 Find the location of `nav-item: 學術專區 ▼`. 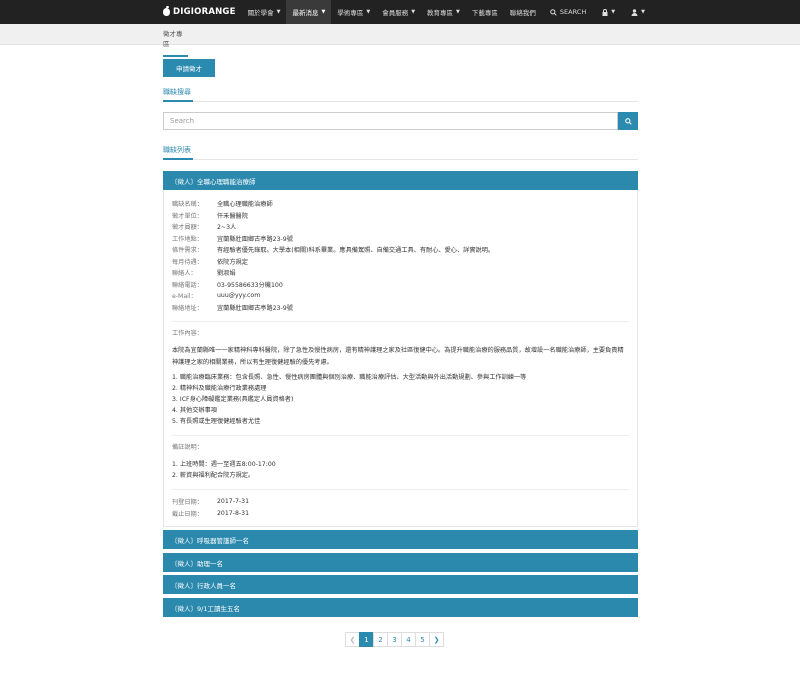

nav-item: 學術專區 ▼ is located at coordinates (353, 12).